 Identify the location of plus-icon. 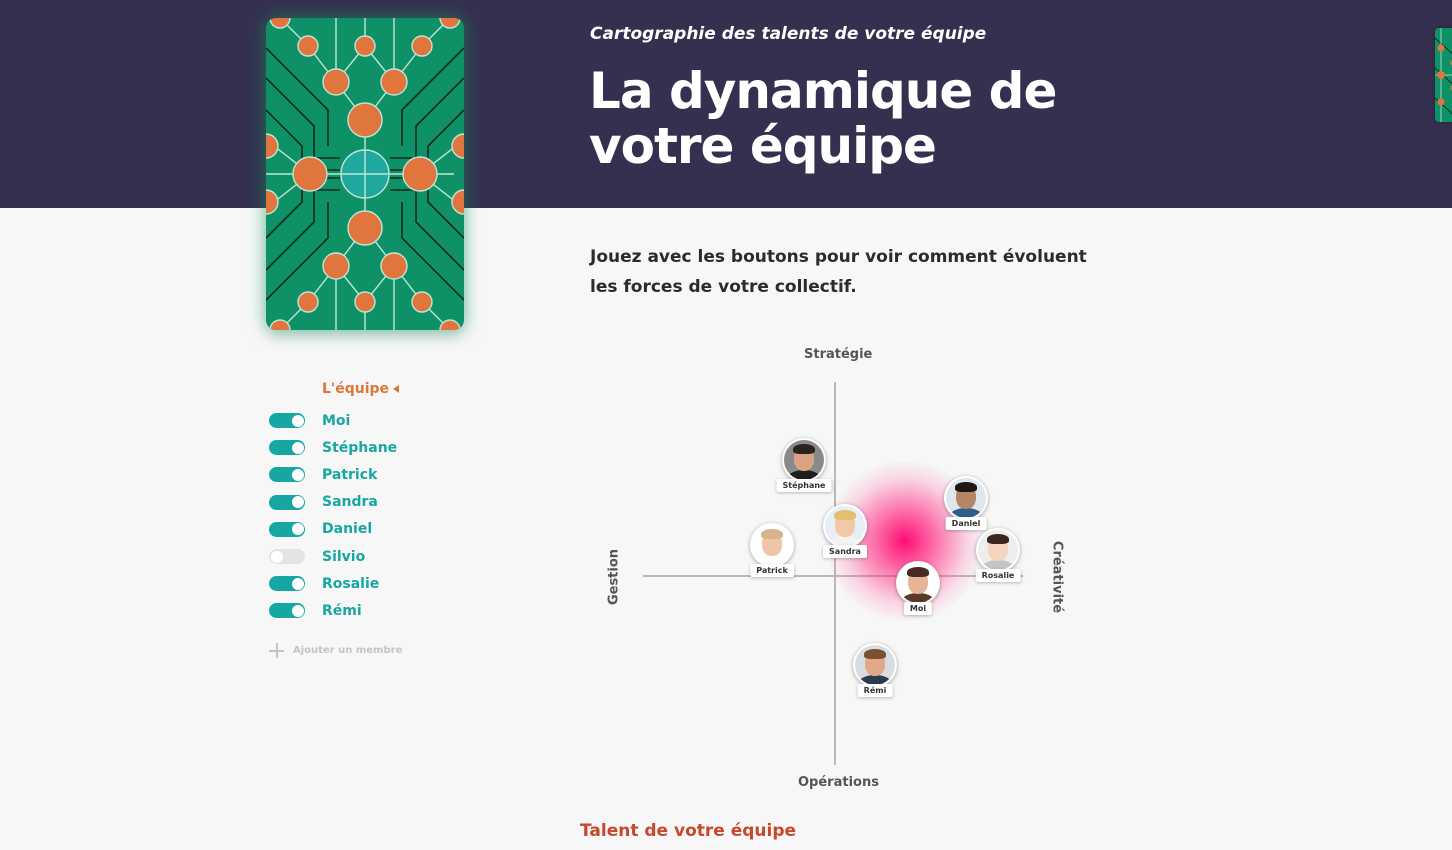
(276, 650).